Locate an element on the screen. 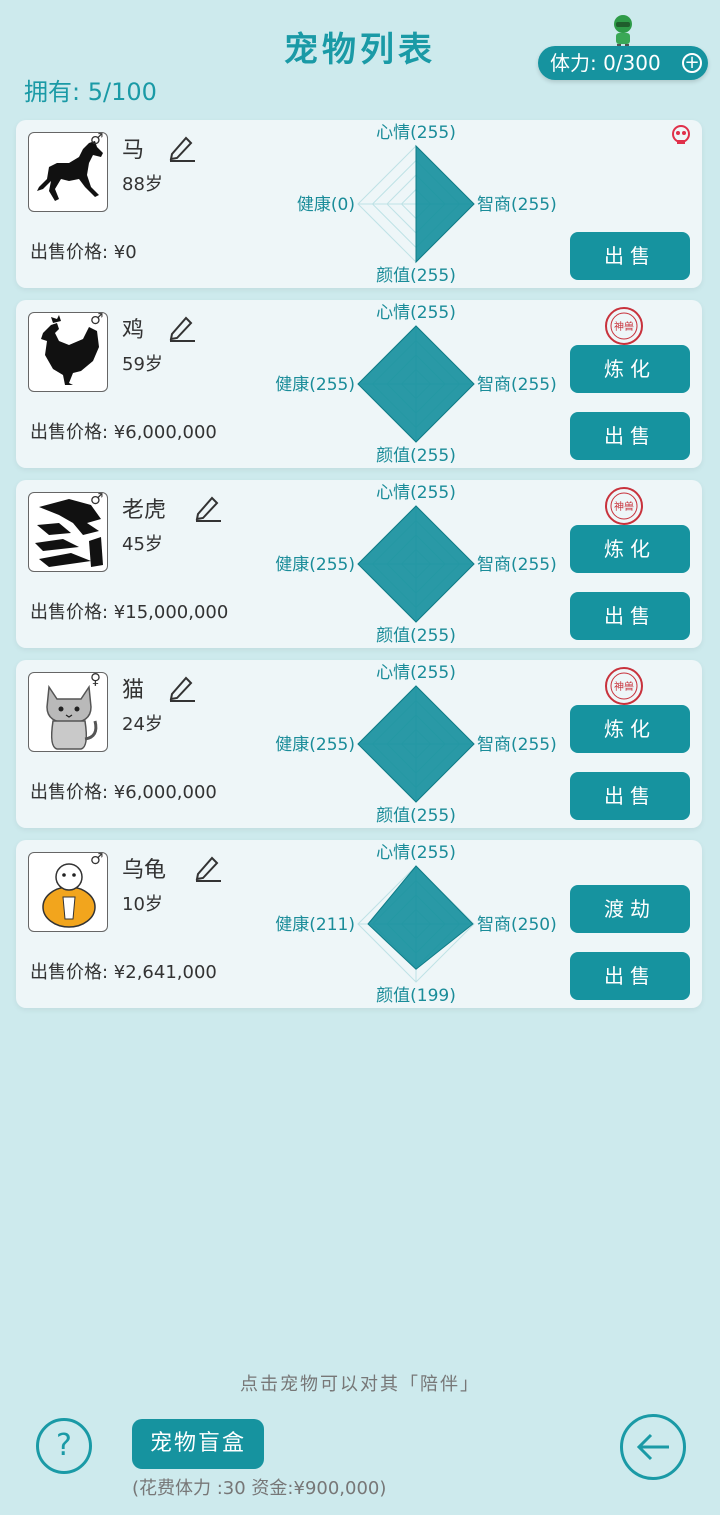  sale-price: 出售价格: ¥0 is located at coordinates (83, 252).